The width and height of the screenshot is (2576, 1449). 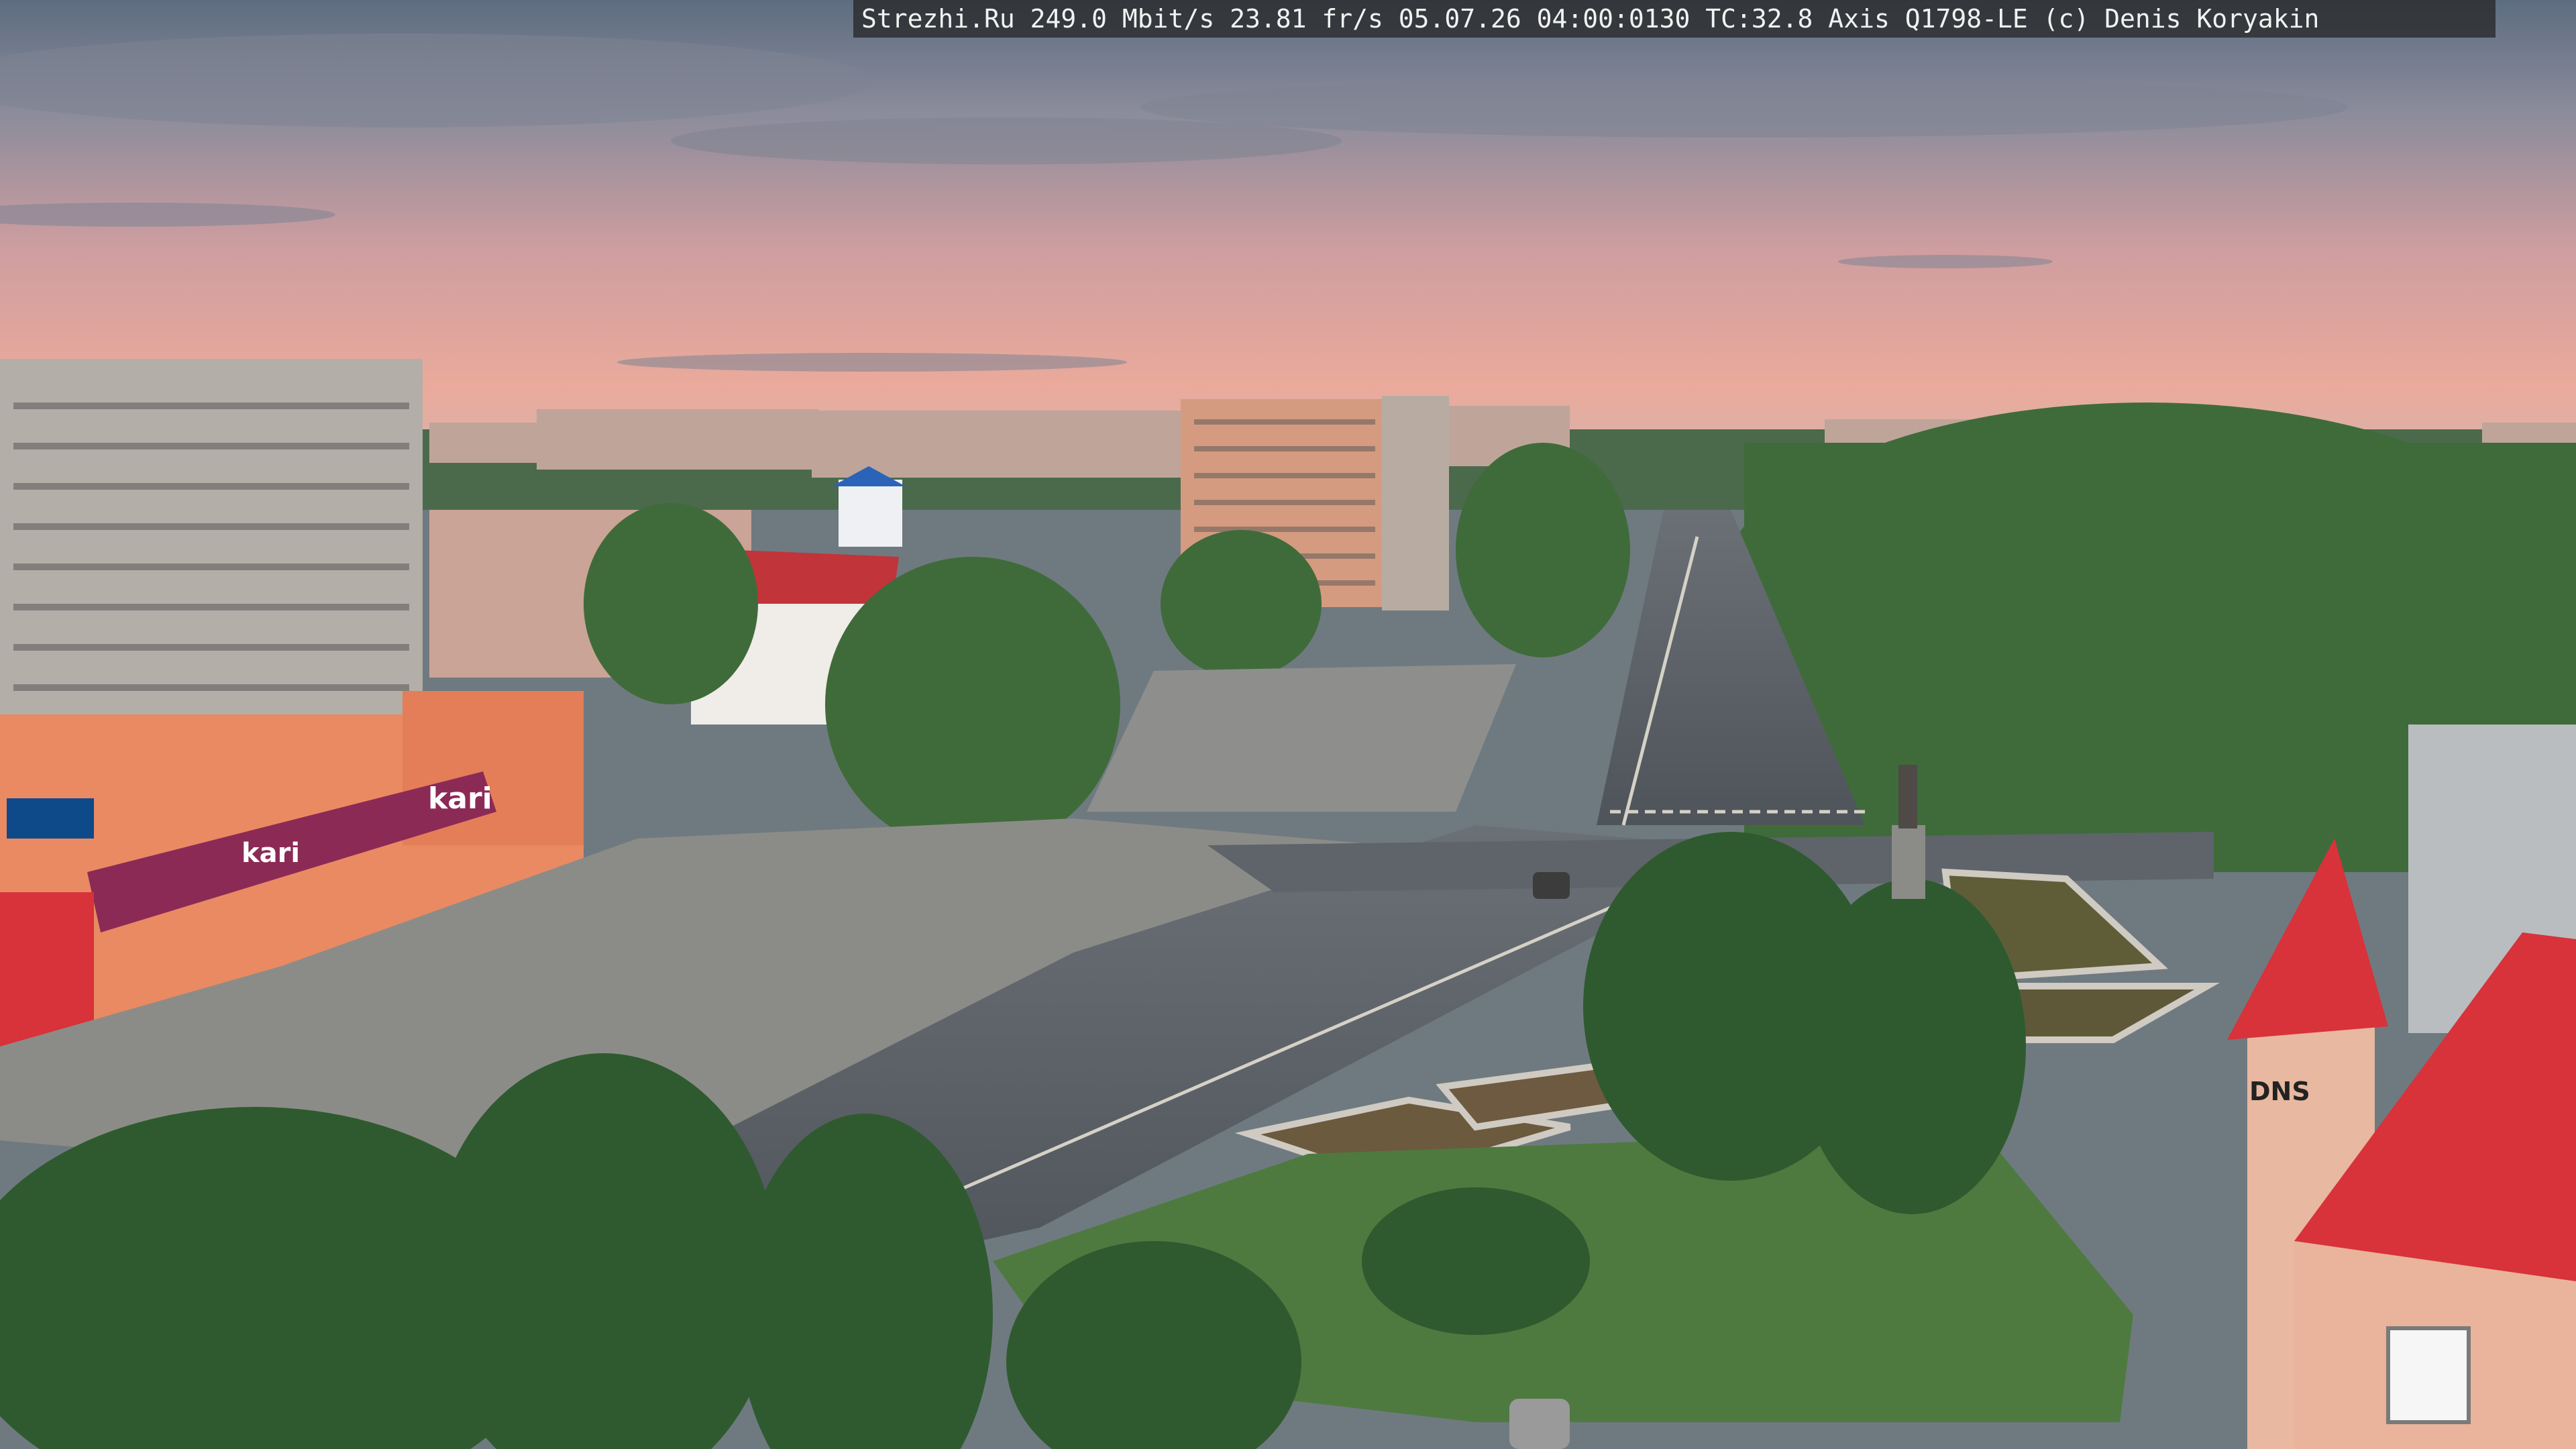 What do you see at coordinates (1539, 1424) in the screenshot?
I see `car` at bounding box center [1539, 1424].